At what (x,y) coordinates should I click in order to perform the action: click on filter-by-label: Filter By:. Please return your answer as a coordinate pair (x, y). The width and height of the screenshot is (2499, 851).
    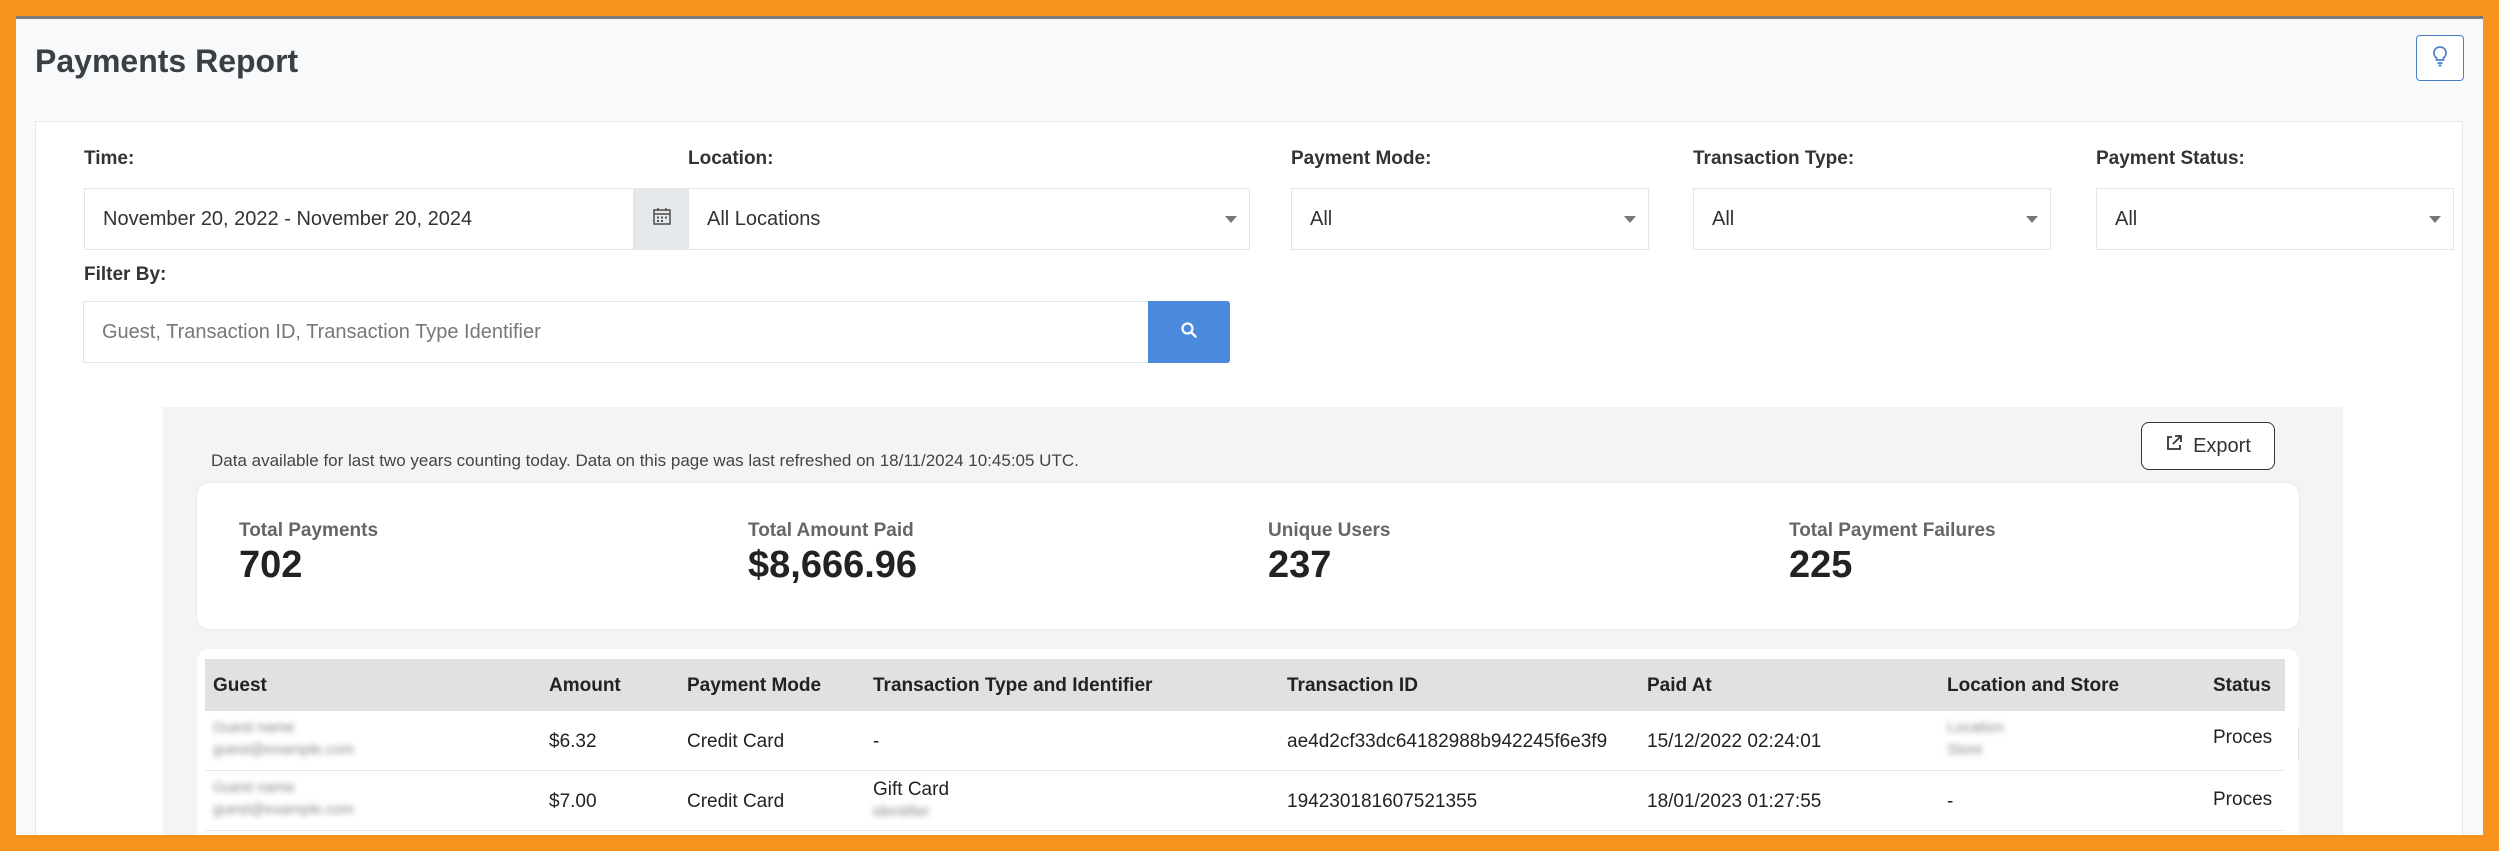
    Looking at the image, I should click on (125, 274).